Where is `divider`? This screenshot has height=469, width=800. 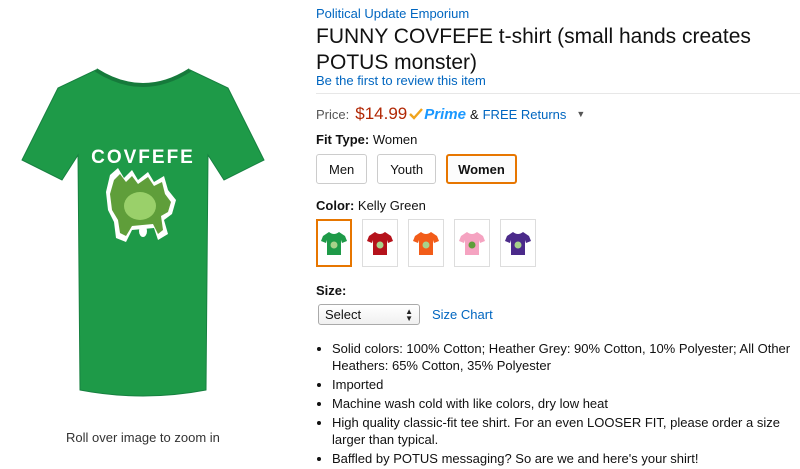
divider is located at coordinates (558, 93).